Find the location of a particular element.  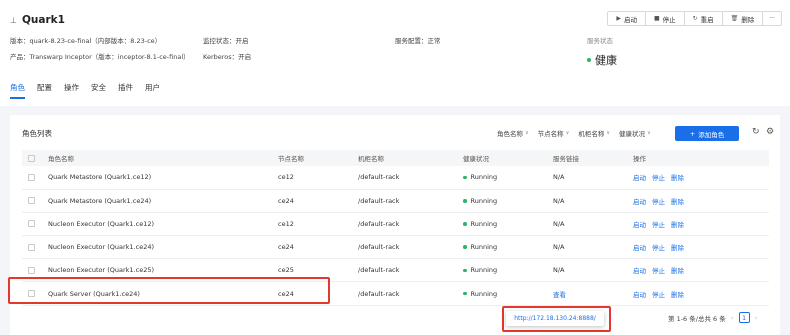

restart-button: ↻ 重启 is located at coordinates (704, 18).